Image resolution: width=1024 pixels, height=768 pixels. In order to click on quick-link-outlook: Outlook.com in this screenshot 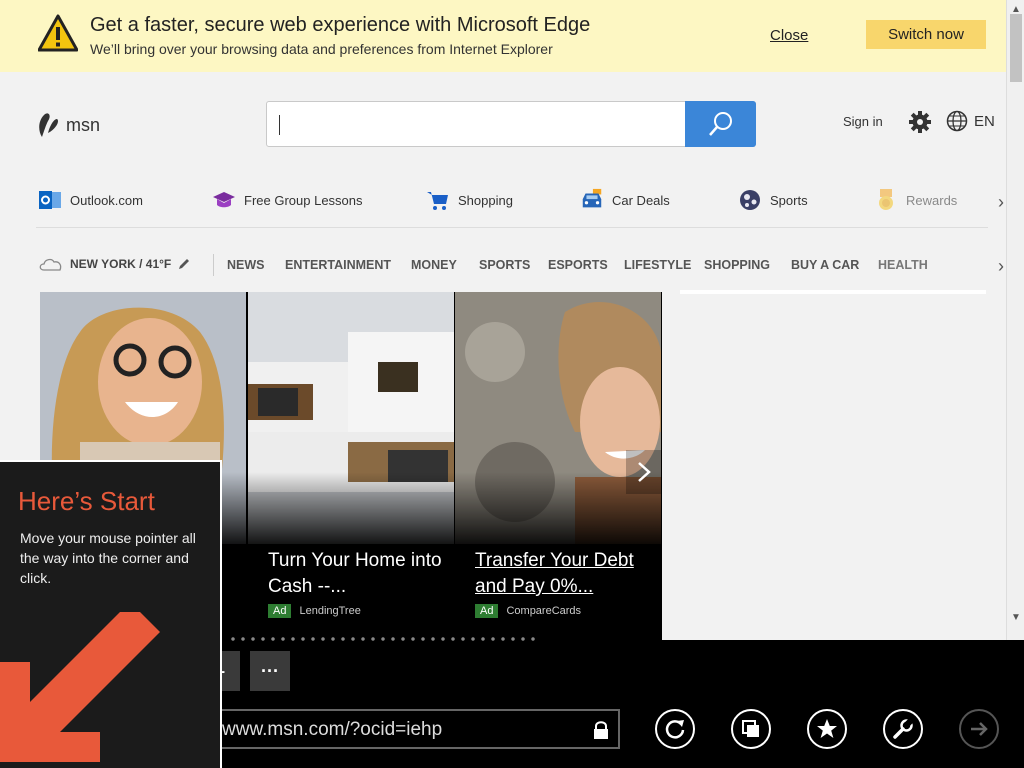, I will do `click(90, 200)`.